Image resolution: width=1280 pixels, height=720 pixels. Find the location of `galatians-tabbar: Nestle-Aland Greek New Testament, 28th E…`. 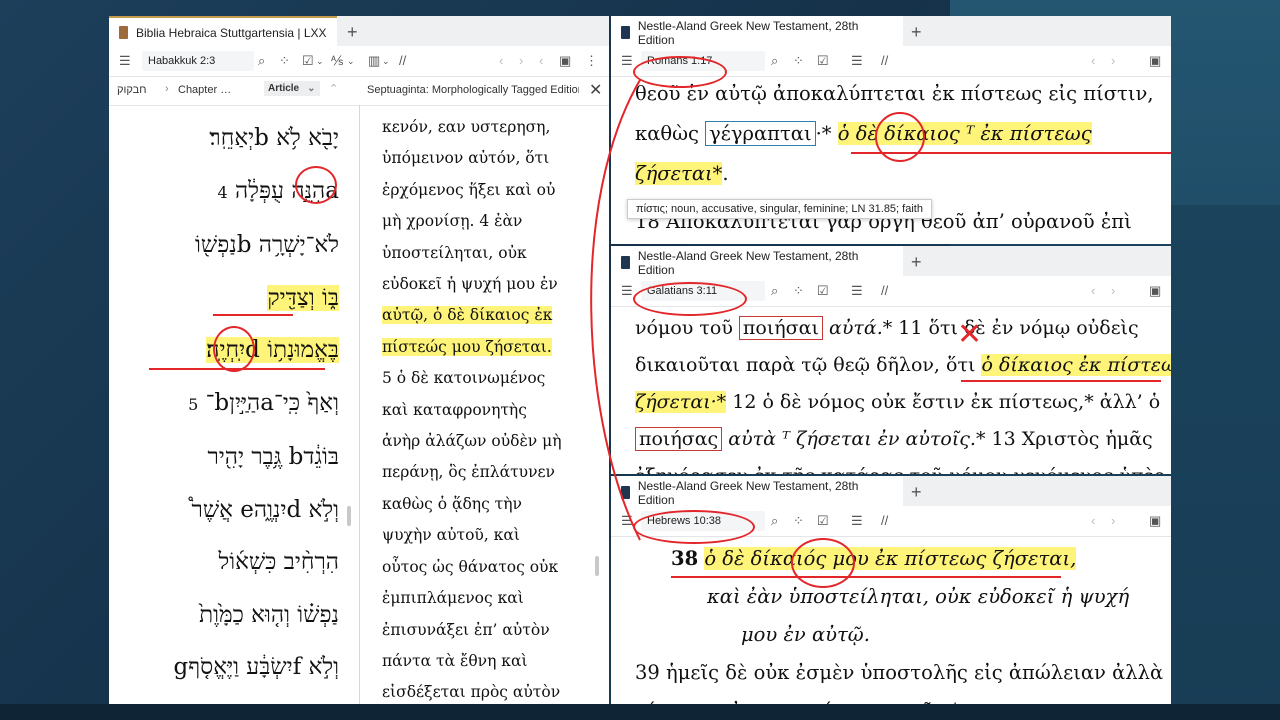

galatians-tabbar: Nestle-Aland Greek New Testament, 28th E… is located at coordinates (891, 261).